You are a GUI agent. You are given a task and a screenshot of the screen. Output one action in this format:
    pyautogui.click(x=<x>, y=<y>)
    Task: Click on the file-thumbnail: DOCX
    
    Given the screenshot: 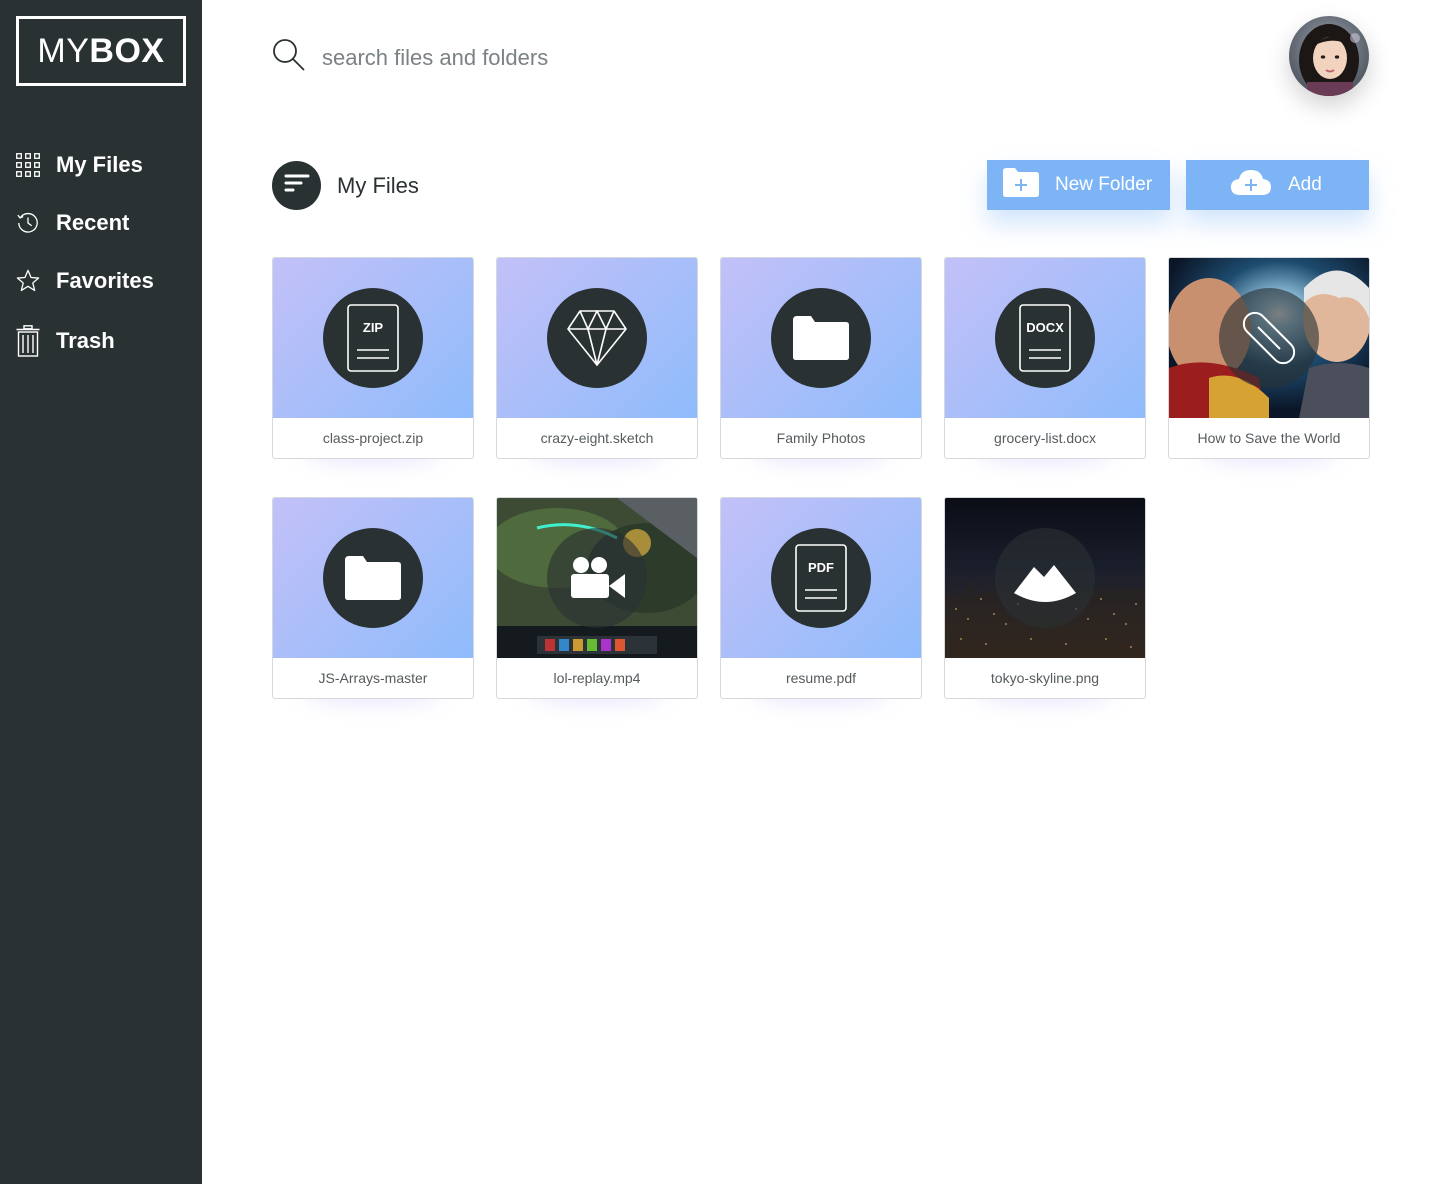 What is the action you would take?
    pyautogui.click(x=1045, y=338)
    